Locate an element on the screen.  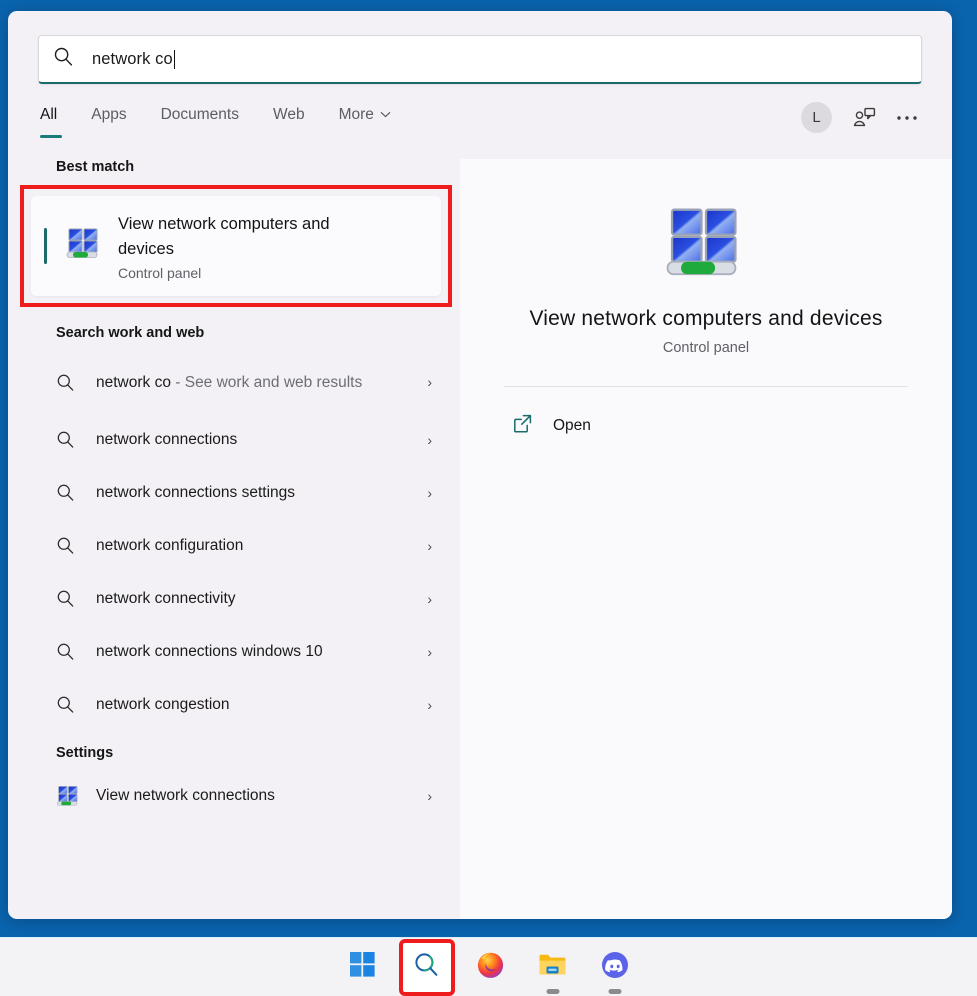
best-match-section-label: Best match is located at coordinates (95, 167).